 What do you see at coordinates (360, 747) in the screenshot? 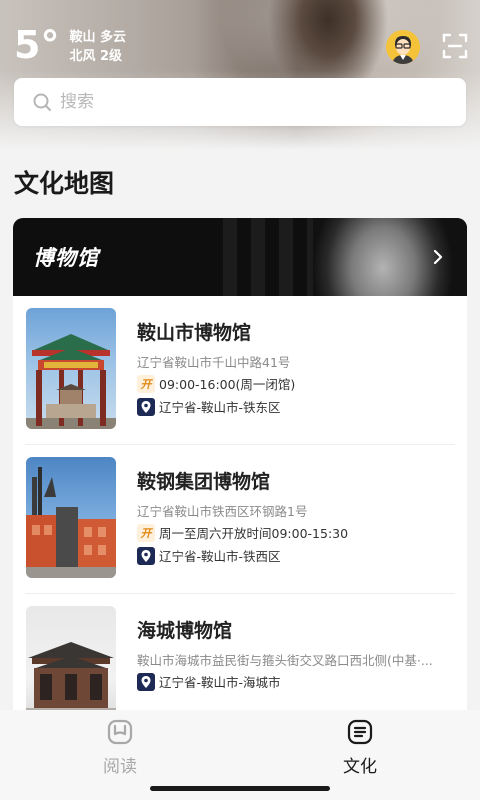
I see `nav-tab-culture: 文化` at bounding box center [360, 747].